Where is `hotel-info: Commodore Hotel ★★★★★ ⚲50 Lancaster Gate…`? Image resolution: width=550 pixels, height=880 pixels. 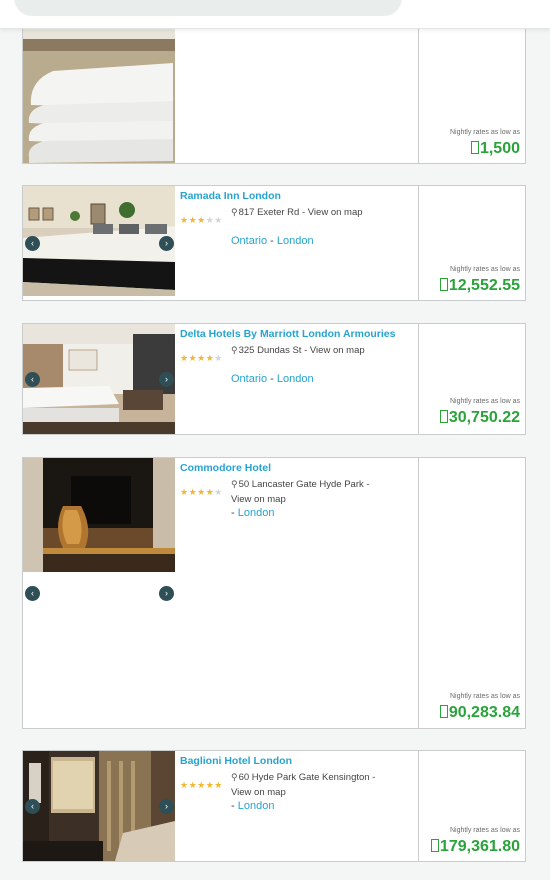
hotel-info: Commodore Hotel ★★★★★ ⚲50 Lancaster Gate… is located at coordinates (280, 490).